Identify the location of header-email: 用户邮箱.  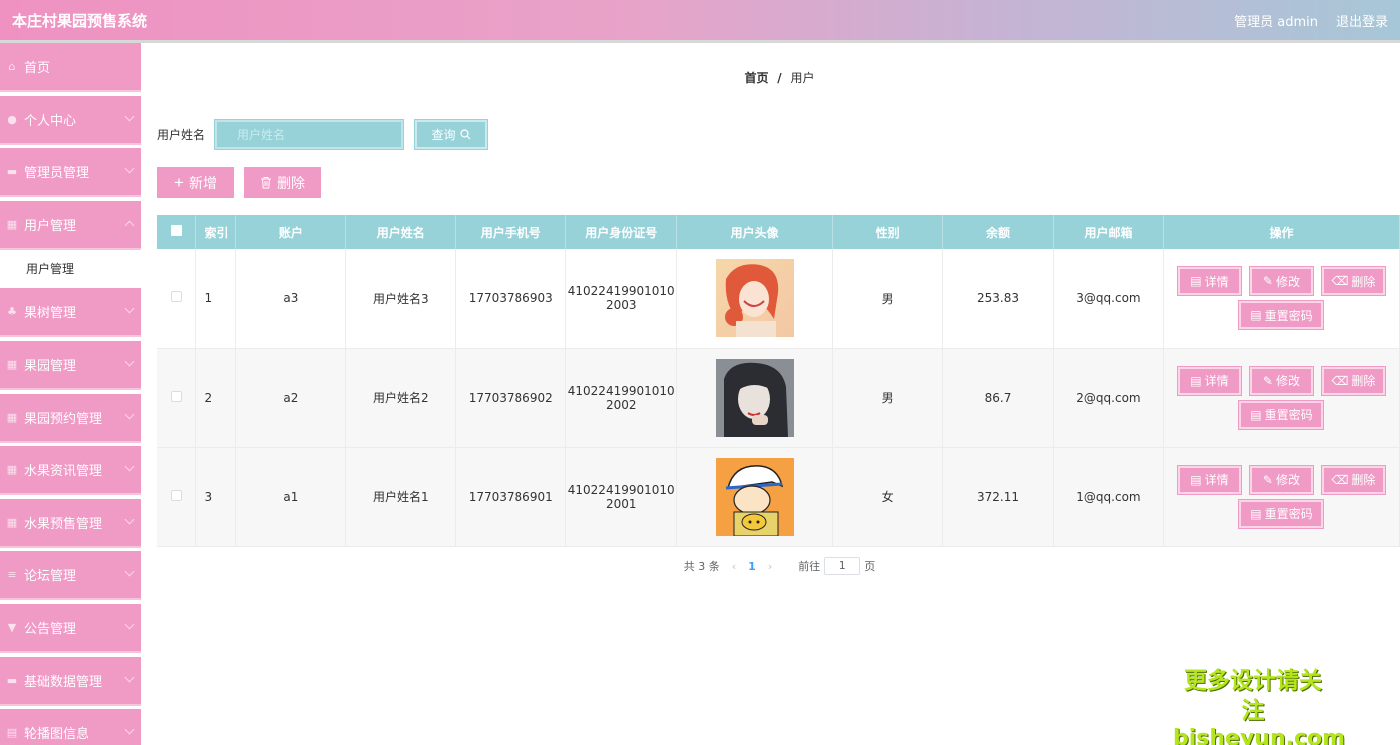
(1108, 232).